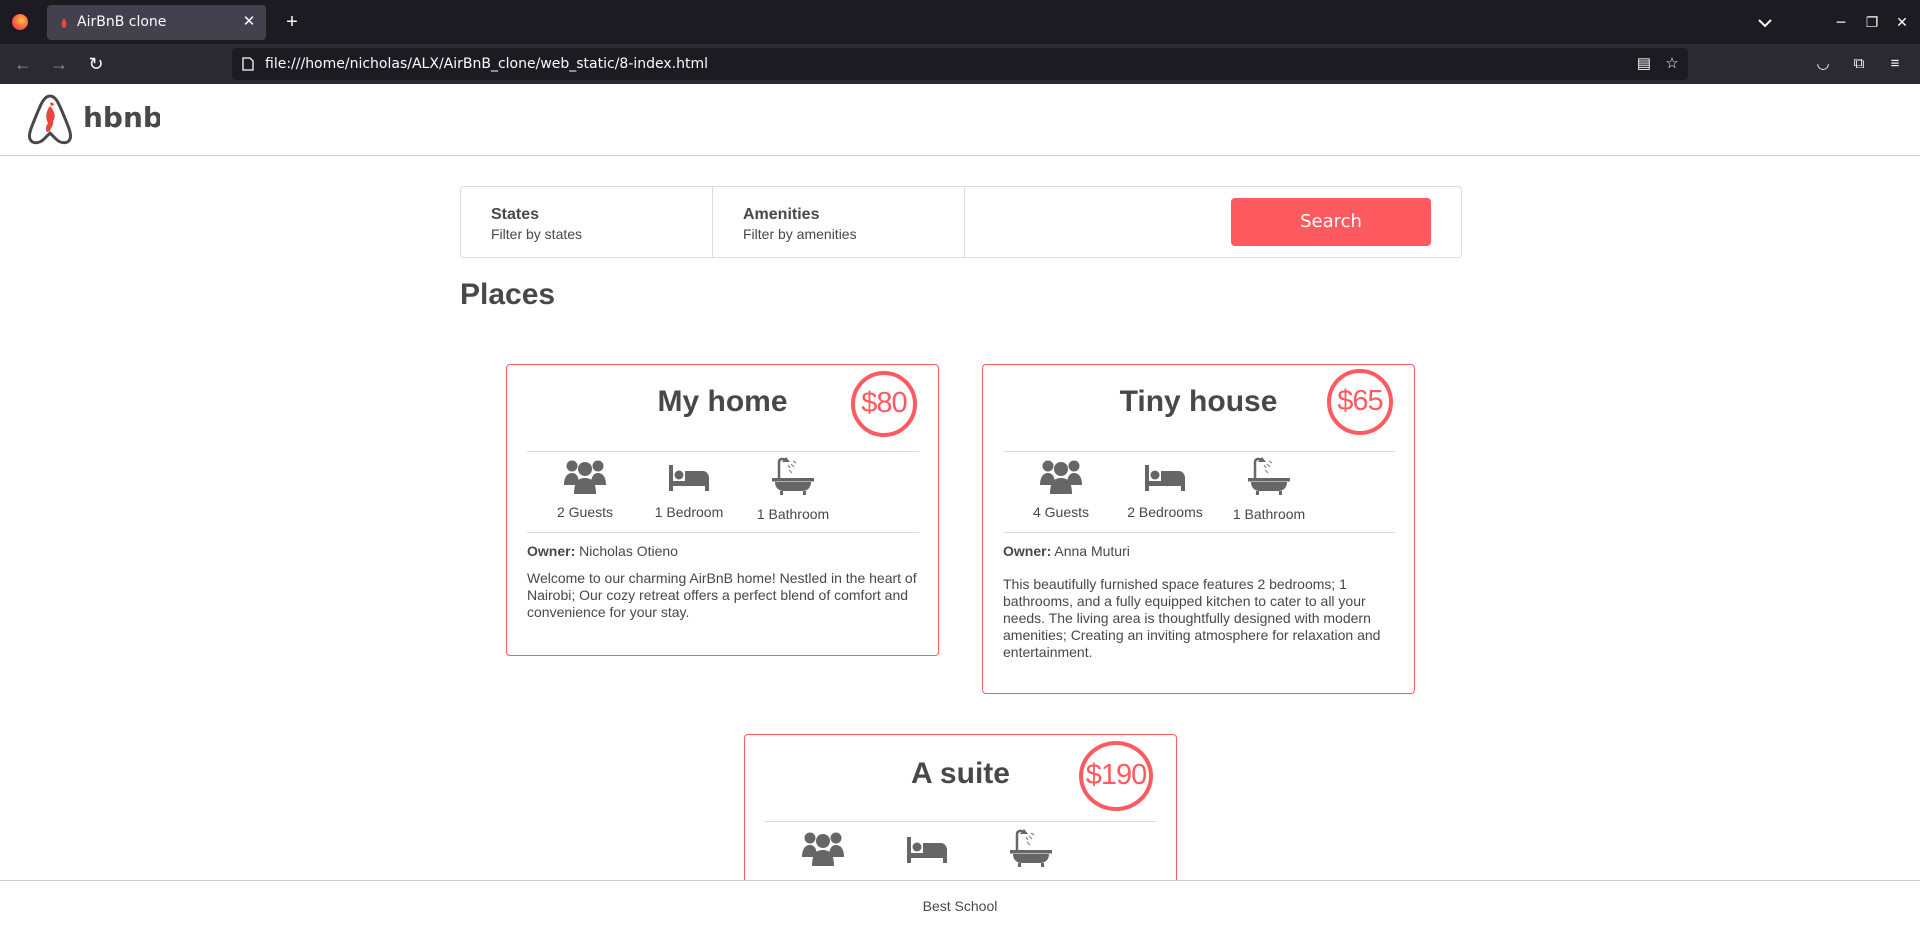  Describe the element at coordinates (292, 22) in the screenshot. I see `new-tab-icon: +` at that location.